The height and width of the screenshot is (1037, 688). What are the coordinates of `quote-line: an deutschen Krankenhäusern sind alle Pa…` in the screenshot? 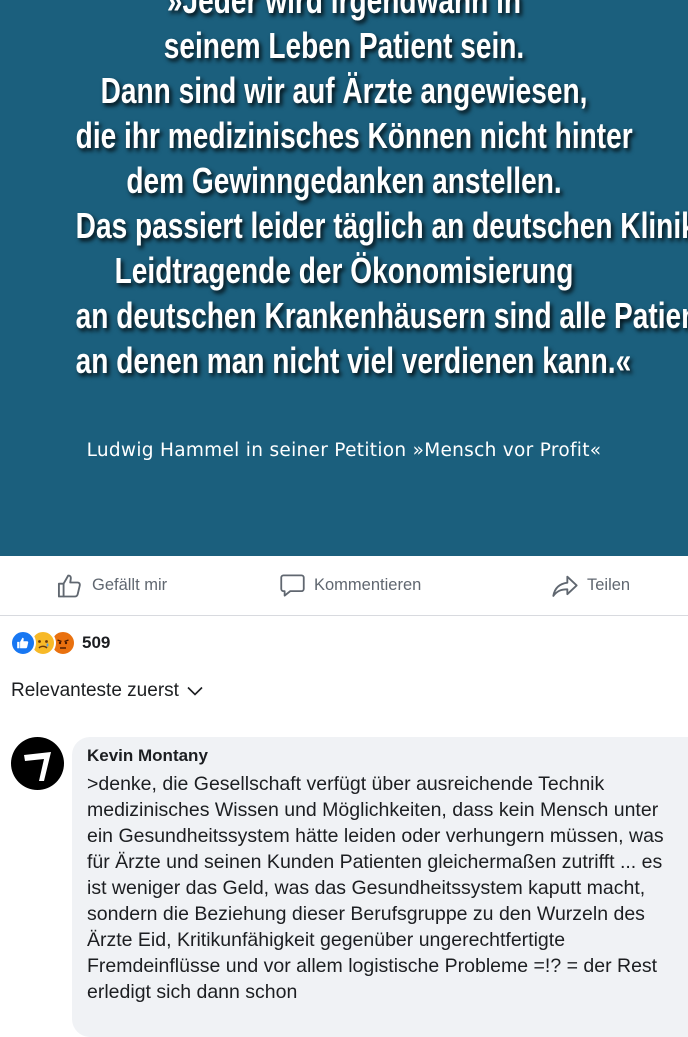 It's located at (381, 315).